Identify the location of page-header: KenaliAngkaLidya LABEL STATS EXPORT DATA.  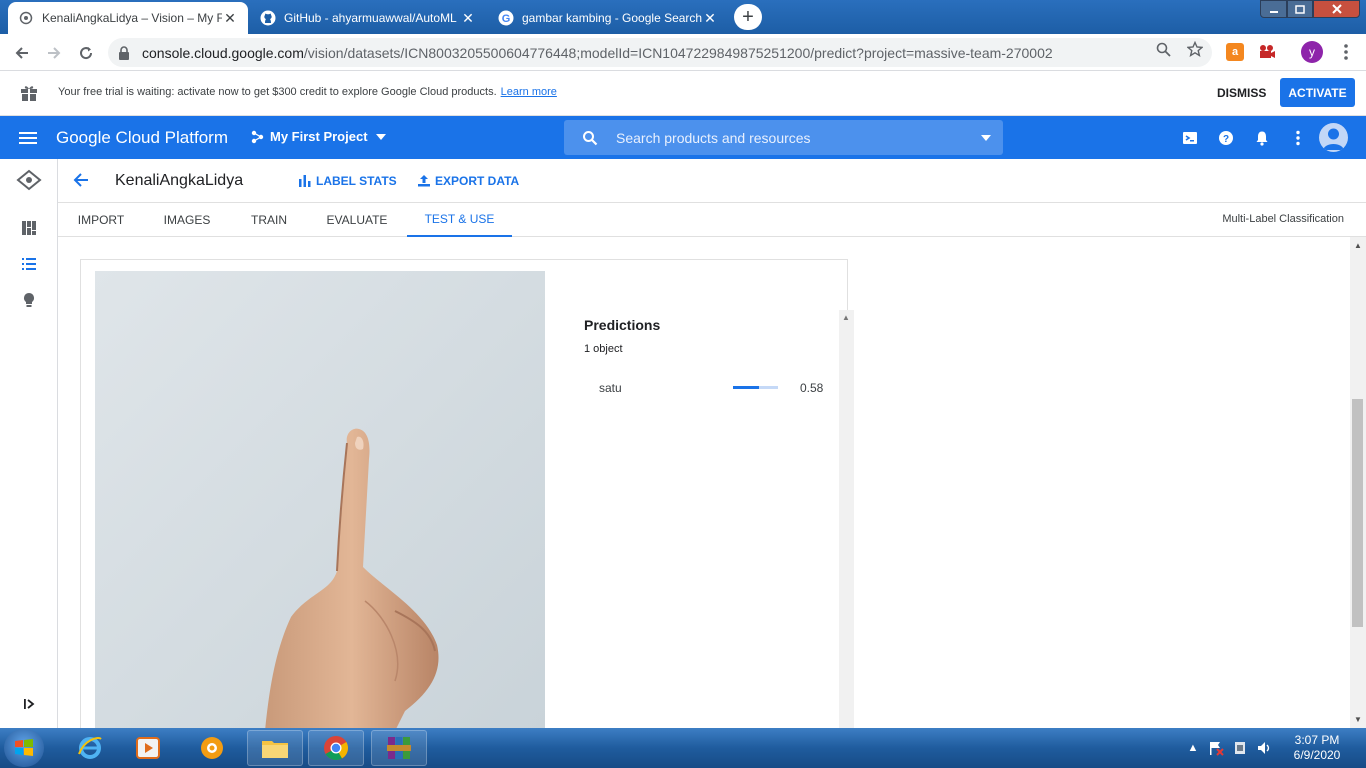
(712, 181).